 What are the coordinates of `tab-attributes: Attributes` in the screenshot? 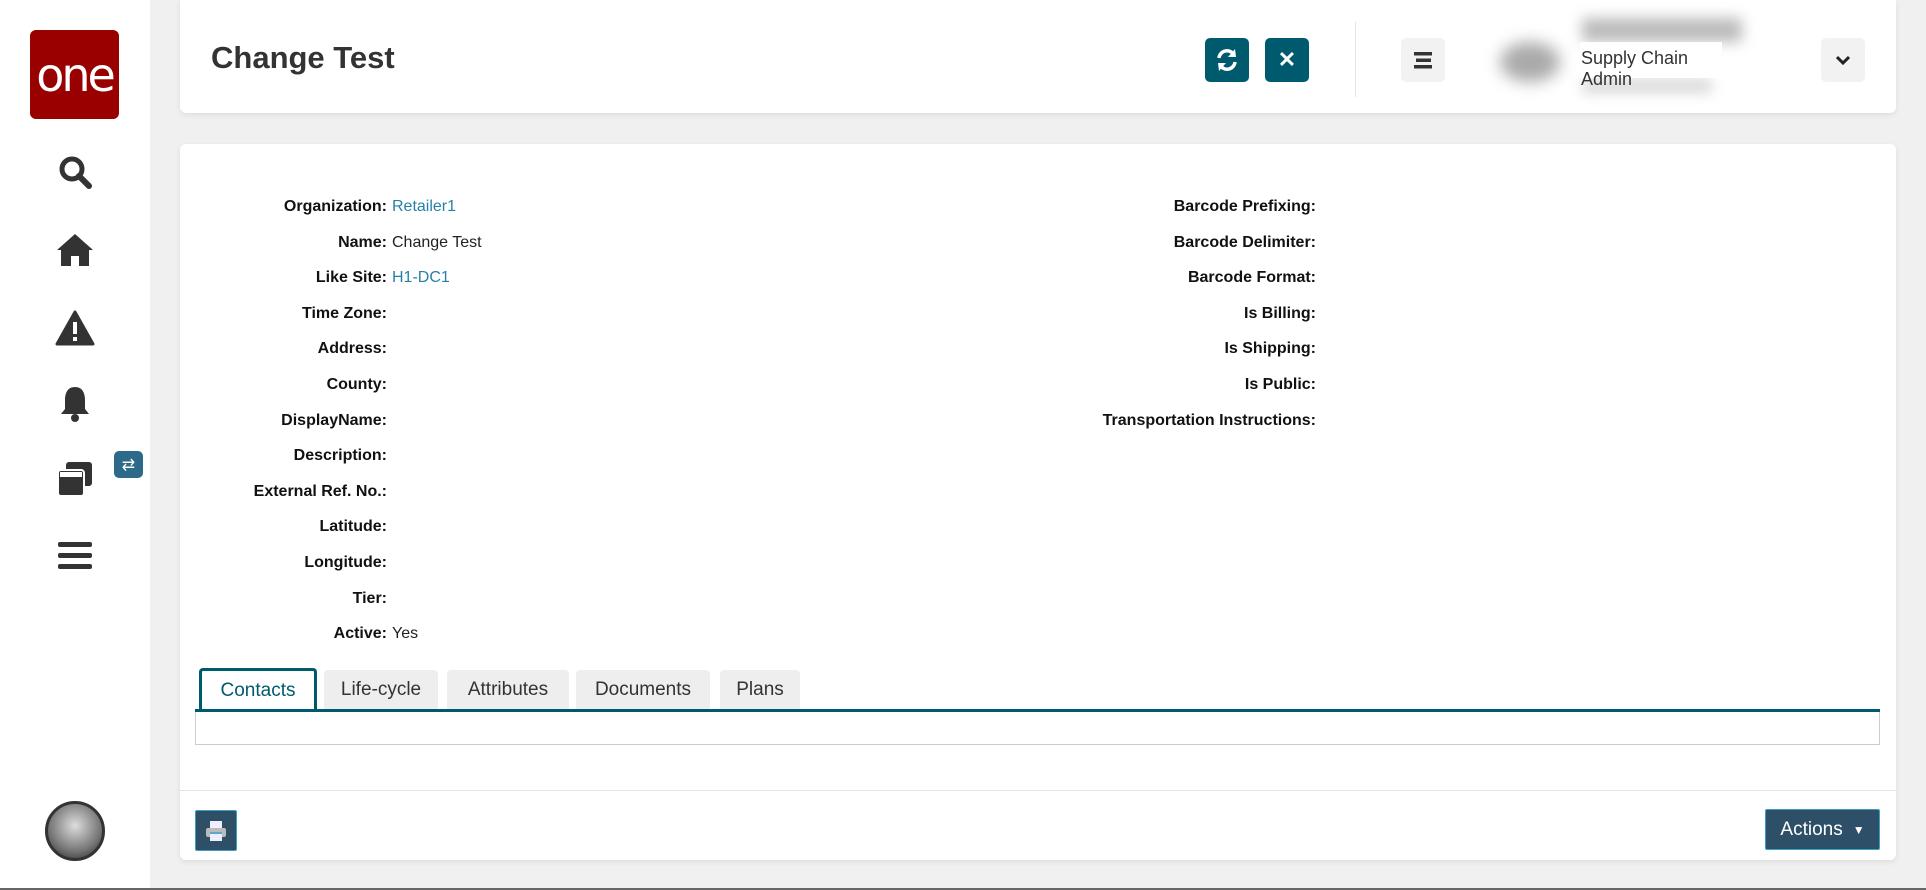 It's located at (508, 690).